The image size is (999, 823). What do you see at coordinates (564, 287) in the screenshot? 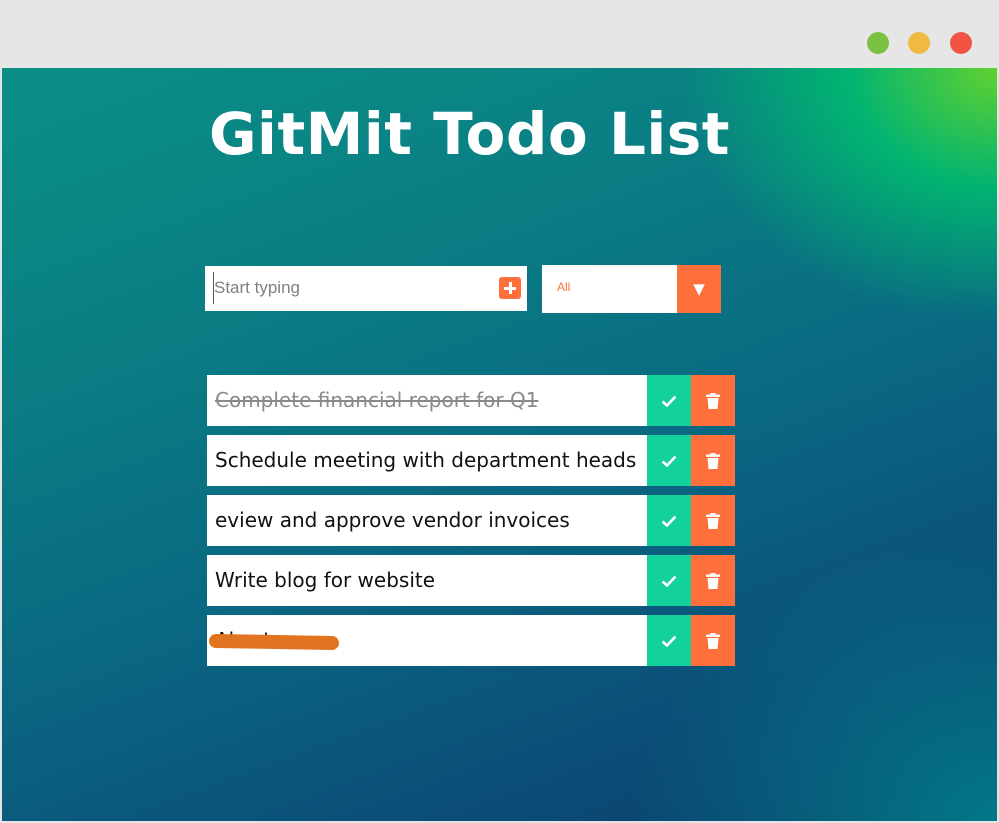
I see `filter-selected-value: All` at bounding box center [564, 287].